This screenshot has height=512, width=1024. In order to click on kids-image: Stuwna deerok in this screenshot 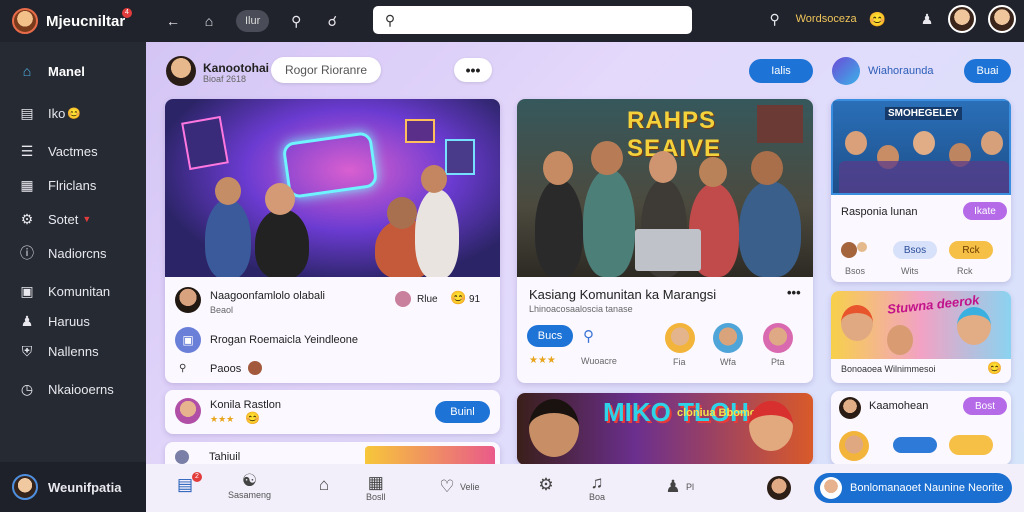, I will do `click(921, 325)`.